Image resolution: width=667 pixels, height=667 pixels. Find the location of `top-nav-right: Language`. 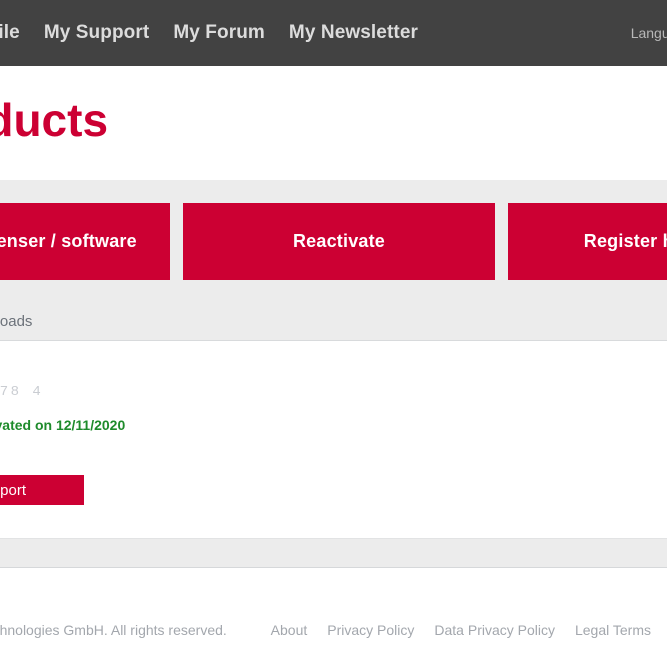

top-nav-right: Language is located at coordinates (649, 33).